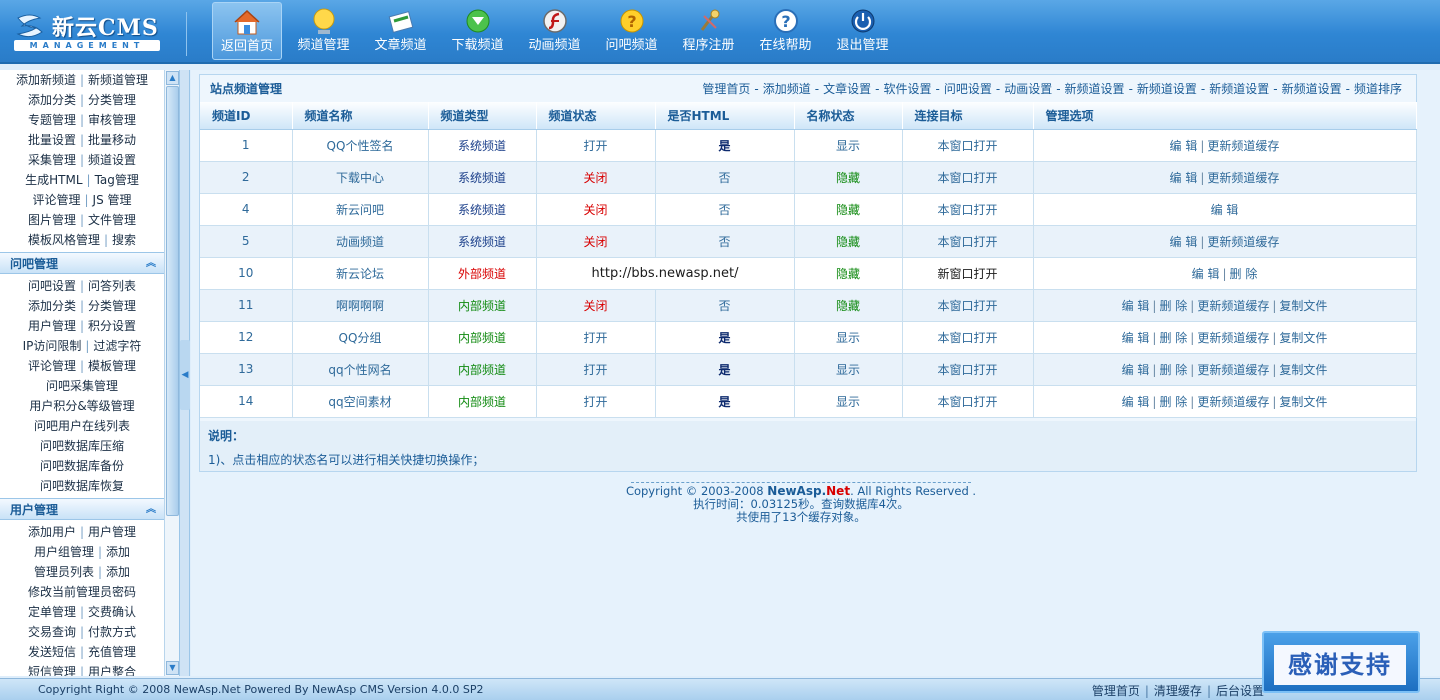 Image resolution: width=1440 pixels, height=700 pixels. Describe the element at coordinates (1240, 691) in the screenshot. I see `status-link: 后台设置` at that location.